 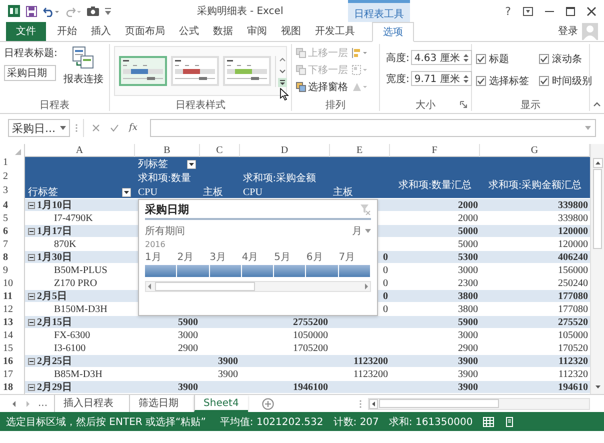 I want to click on arrange-button: 选择窗格, so click(x=322, y=87).